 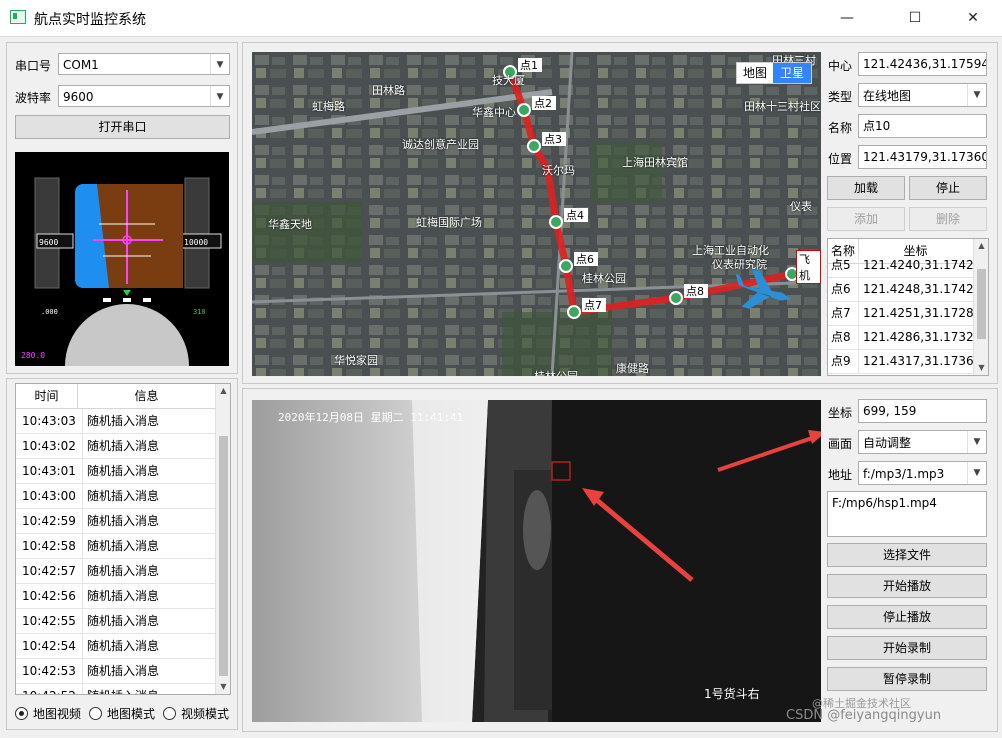 What do you see at coordinates (901, 313) in the screenshot?
I see `table-row: 点7 121.4251,31.1728` at bounding box center [901, 313].